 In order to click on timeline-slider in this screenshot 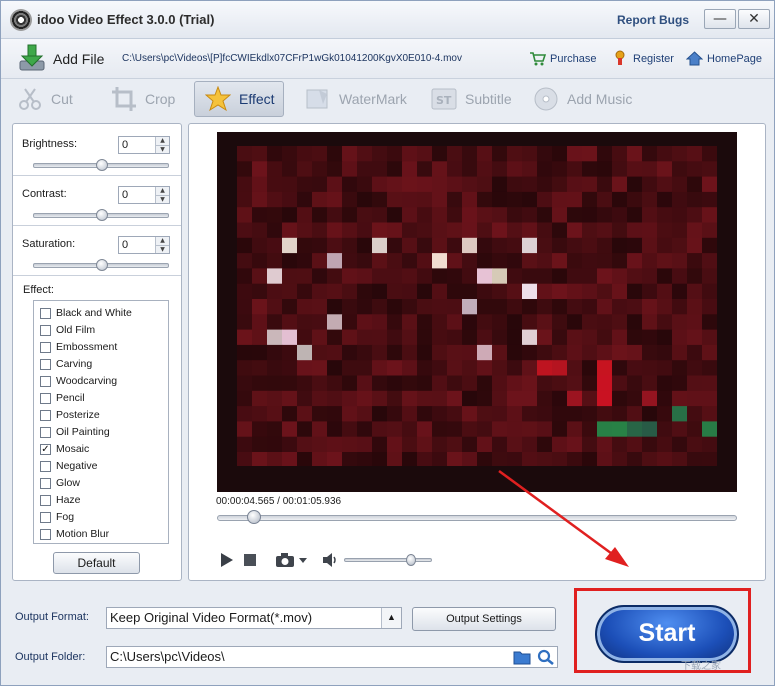, I will do `click(477, 517)`.